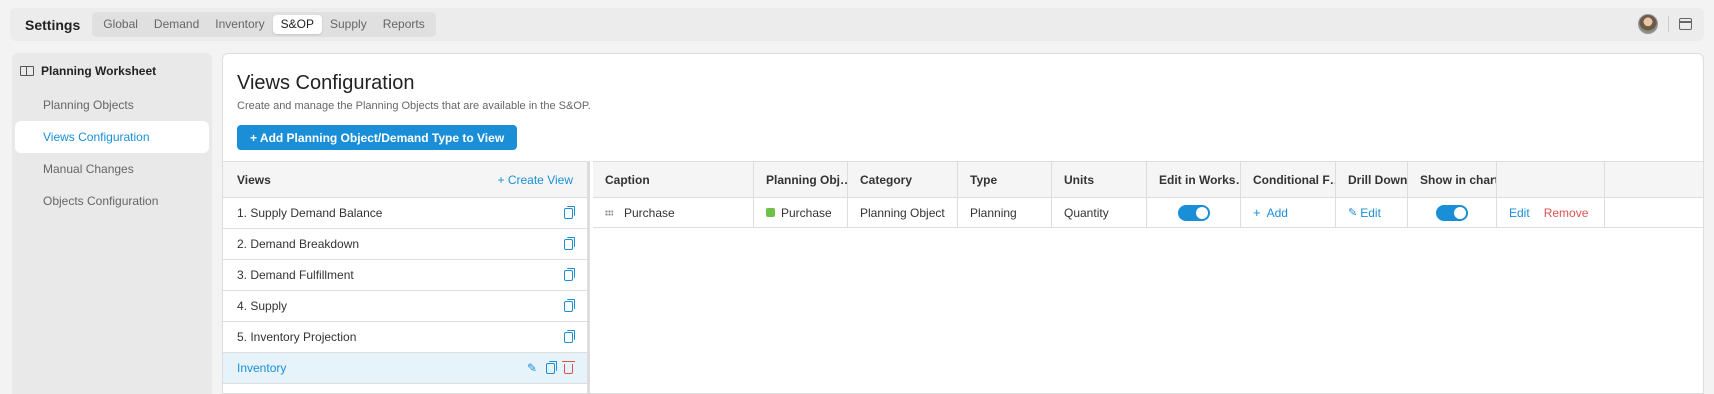 This screenshot has width=1714, height=394. I want to click on view-label: 2. Demand Breakdown, so click(298, 244).